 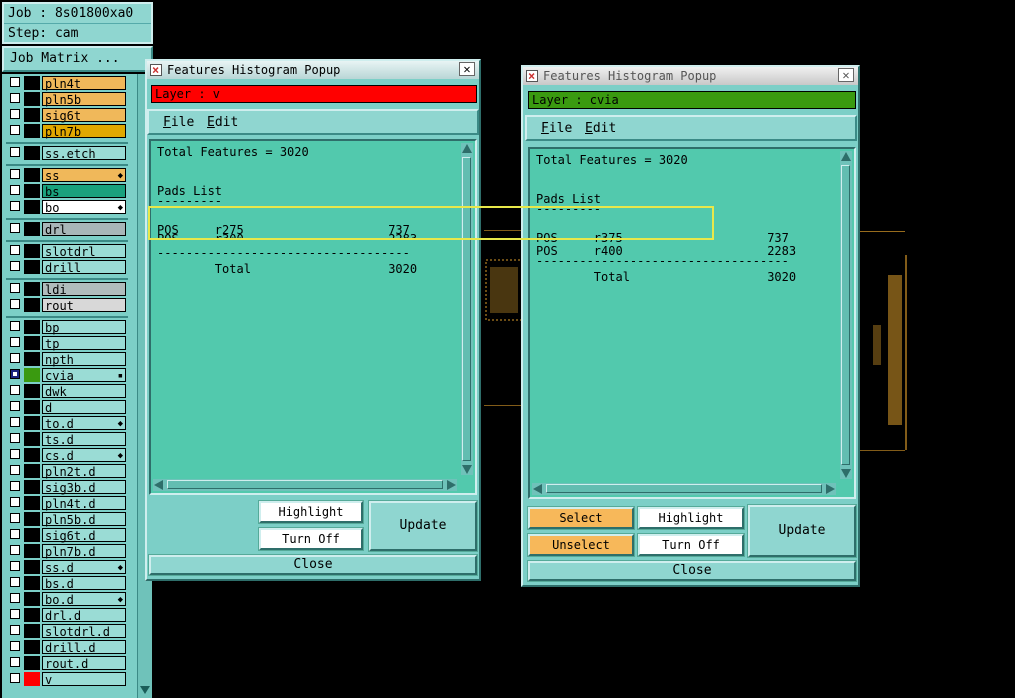 I want to click on layer-row-ss-d: ss.d ◆, so click(x=67, y=567).